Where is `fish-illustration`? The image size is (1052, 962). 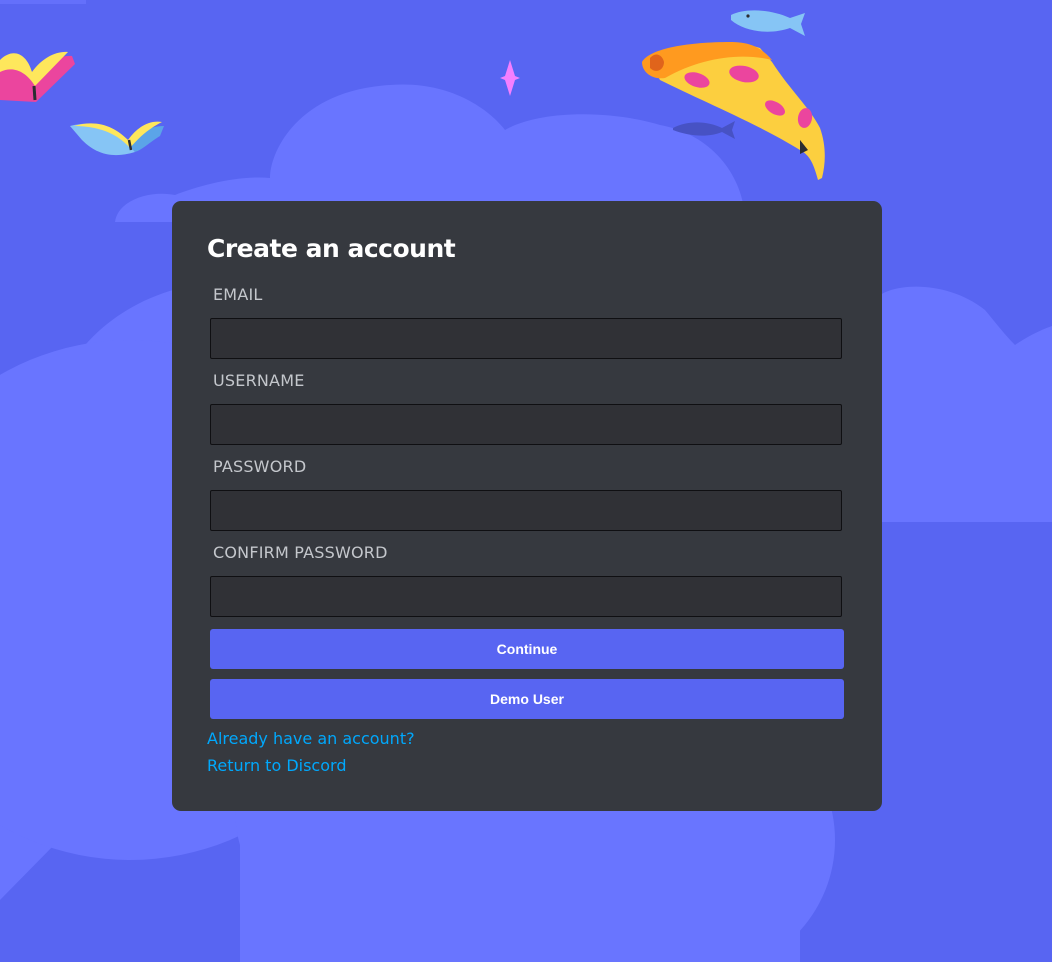 fish-illustration is located at coordinates (768, 23).